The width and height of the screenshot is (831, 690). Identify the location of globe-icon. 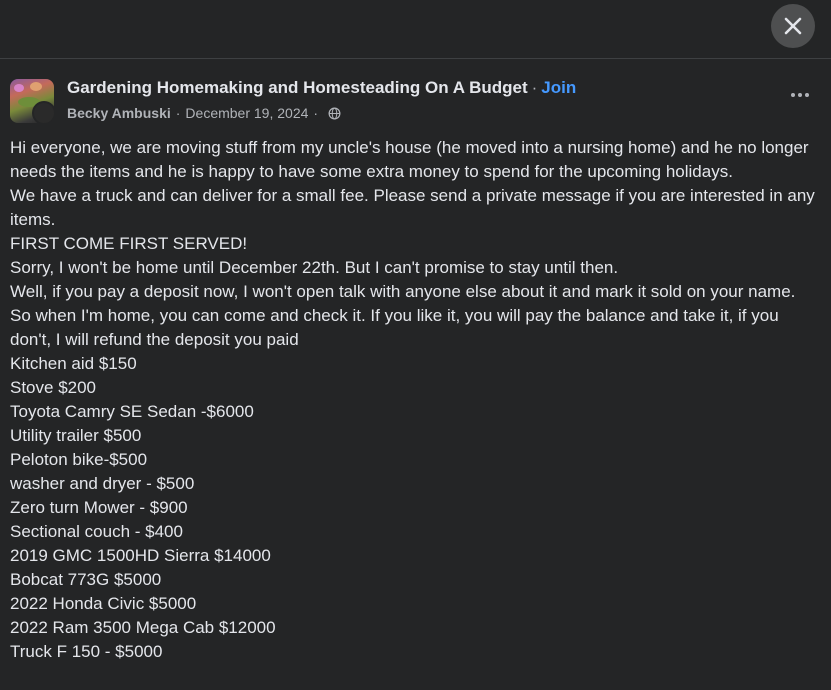
(334, 113).